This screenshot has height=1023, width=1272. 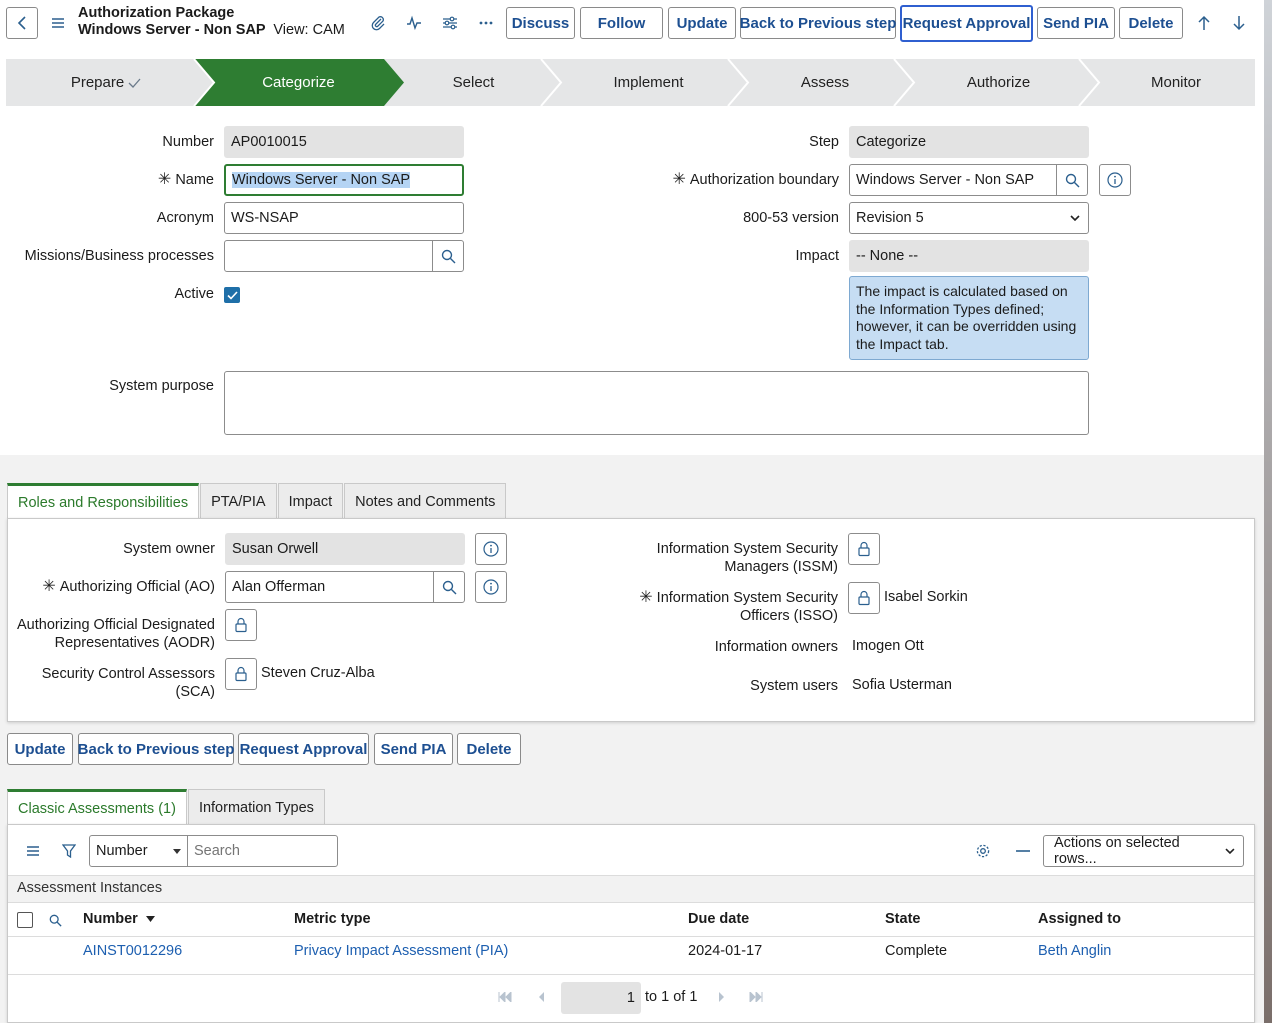 What do you see at coordinates (1072, 180) in the screenshot?
I see `boundary-lookup-button` at bounding box center [1072, 180].